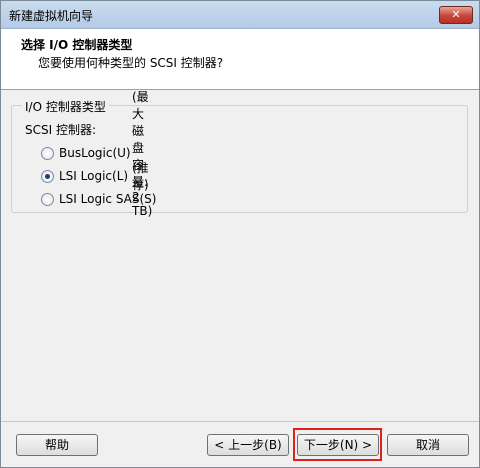  Describe the element at coordinates (77, 45) in the screenshot. I see `page-title: 选择 I/O 控制器类型` at that location.